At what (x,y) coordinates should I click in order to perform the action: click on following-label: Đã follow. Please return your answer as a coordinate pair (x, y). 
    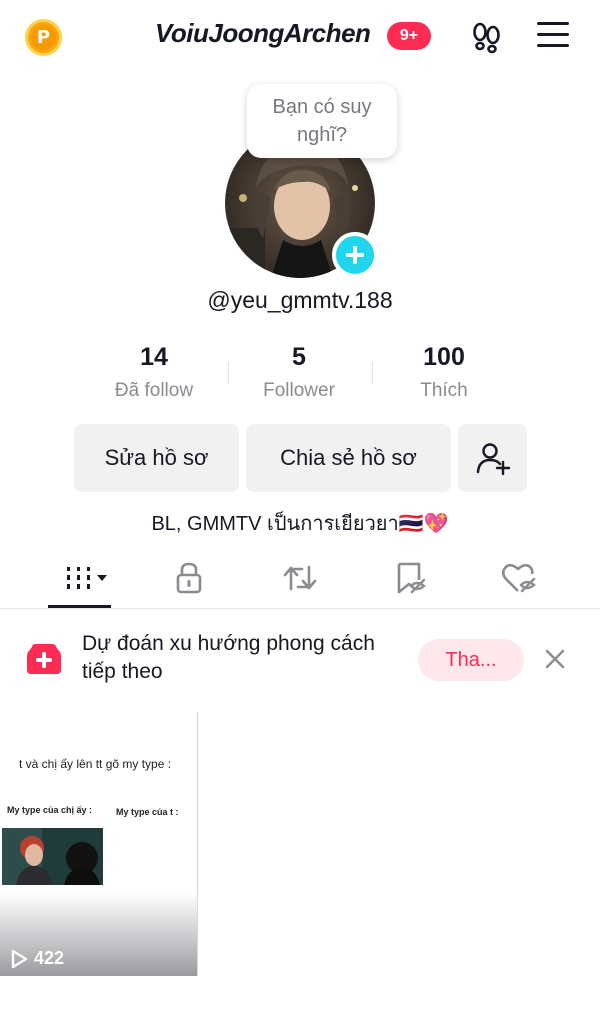
    Looking at the image, I should click on (154, 390).